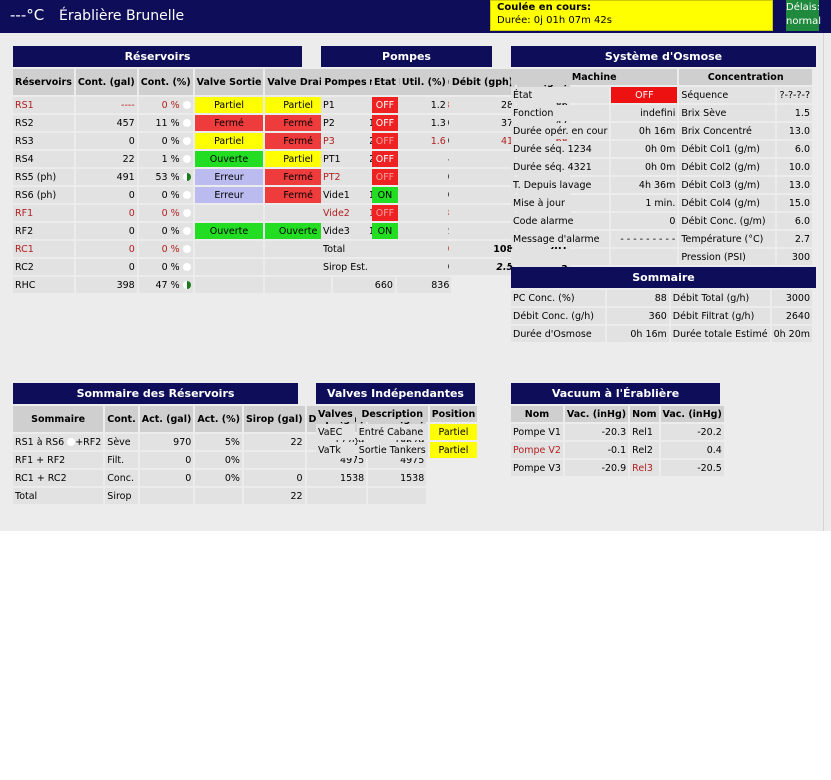 The image size is (831, 780). What do you see at coordinates (106, 285) in the screenshot?
I see `reservoir-cont: 398` at bounding box center [106, 285].